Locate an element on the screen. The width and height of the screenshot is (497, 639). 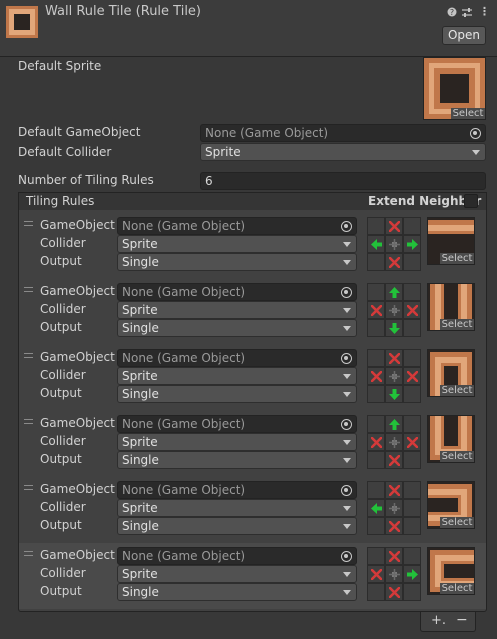
default-collider-dropdown: Sprite is located at coordinates (343, 152).